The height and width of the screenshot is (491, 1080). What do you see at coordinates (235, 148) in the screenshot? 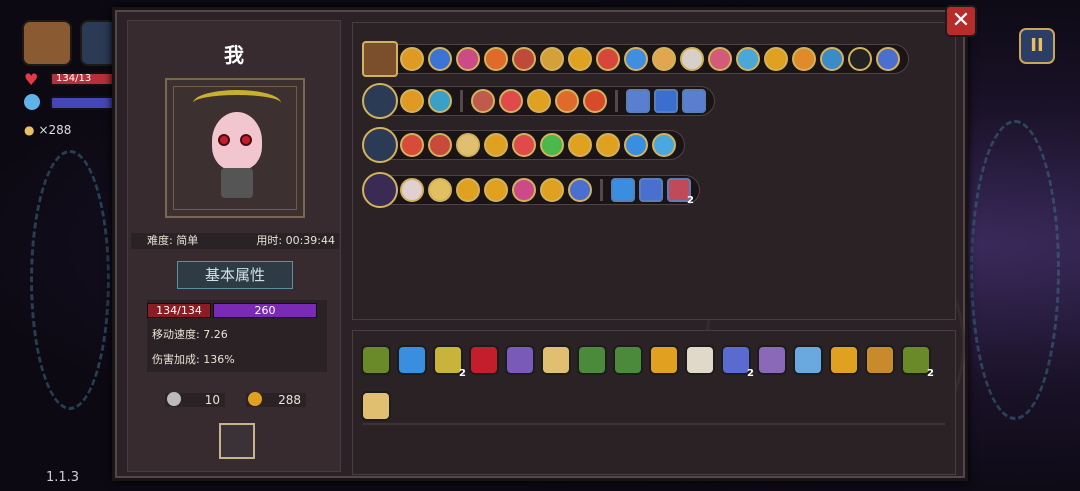
I see `character-portrait` at bounding box center [235, 148].